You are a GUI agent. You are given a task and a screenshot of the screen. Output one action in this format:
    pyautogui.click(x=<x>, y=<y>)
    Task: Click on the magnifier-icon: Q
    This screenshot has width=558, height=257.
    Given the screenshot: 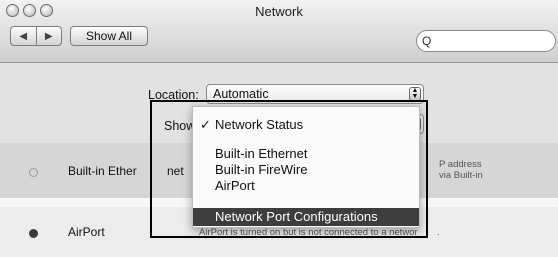 What is the action you would take?
    pyautogui.click(x=427, y=41)
    